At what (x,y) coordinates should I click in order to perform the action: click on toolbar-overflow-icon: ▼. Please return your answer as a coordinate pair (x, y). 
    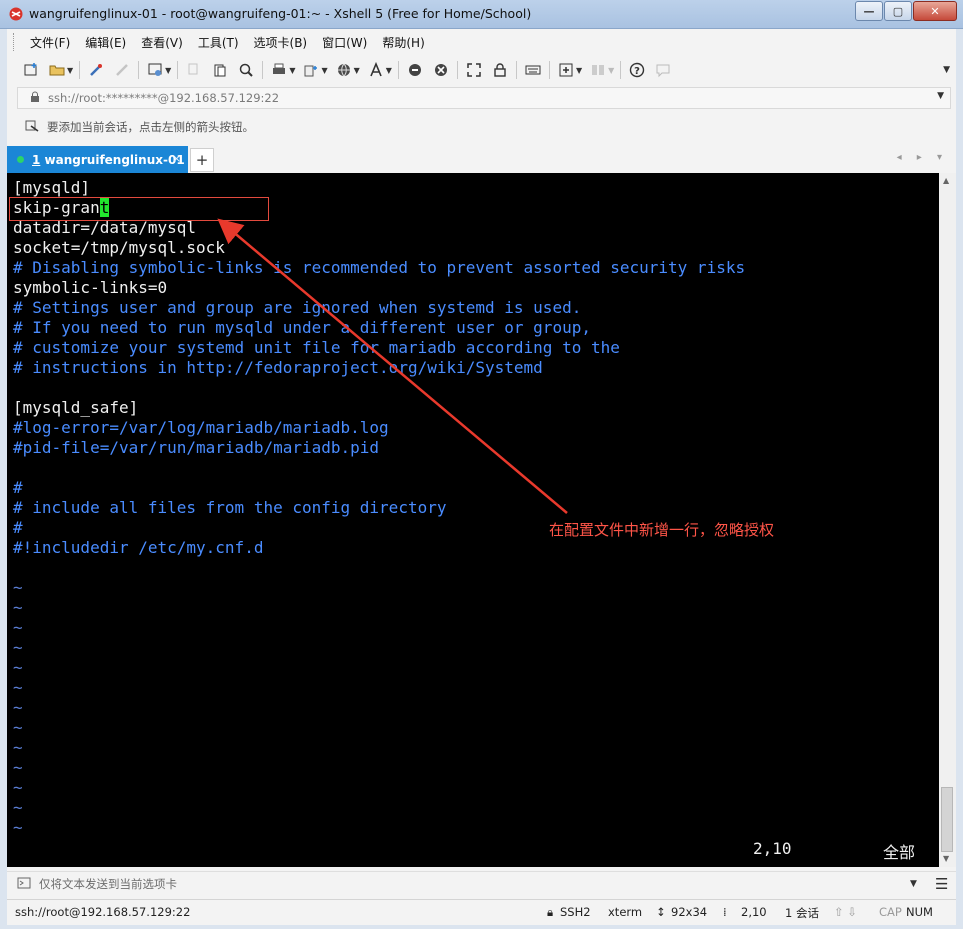
    Looking at the image, I should click on (946, 70).